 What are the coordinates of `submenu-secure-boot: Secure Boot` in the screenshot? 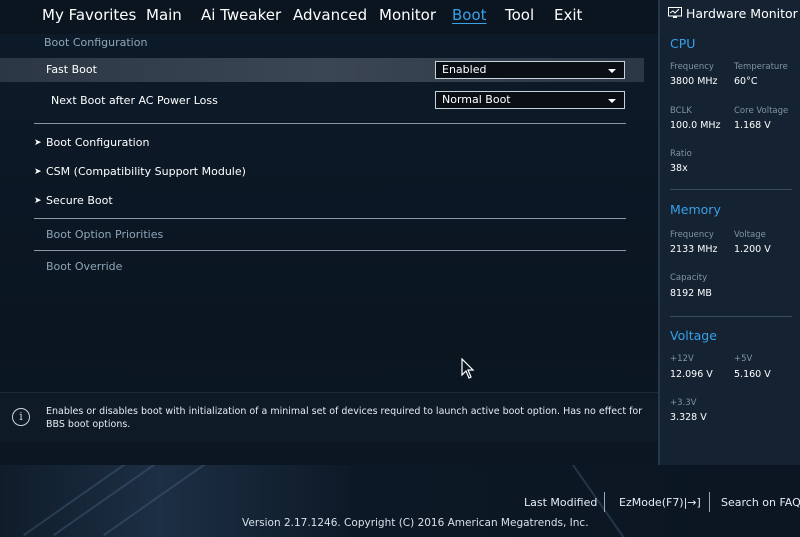 It's located at (79, 200).